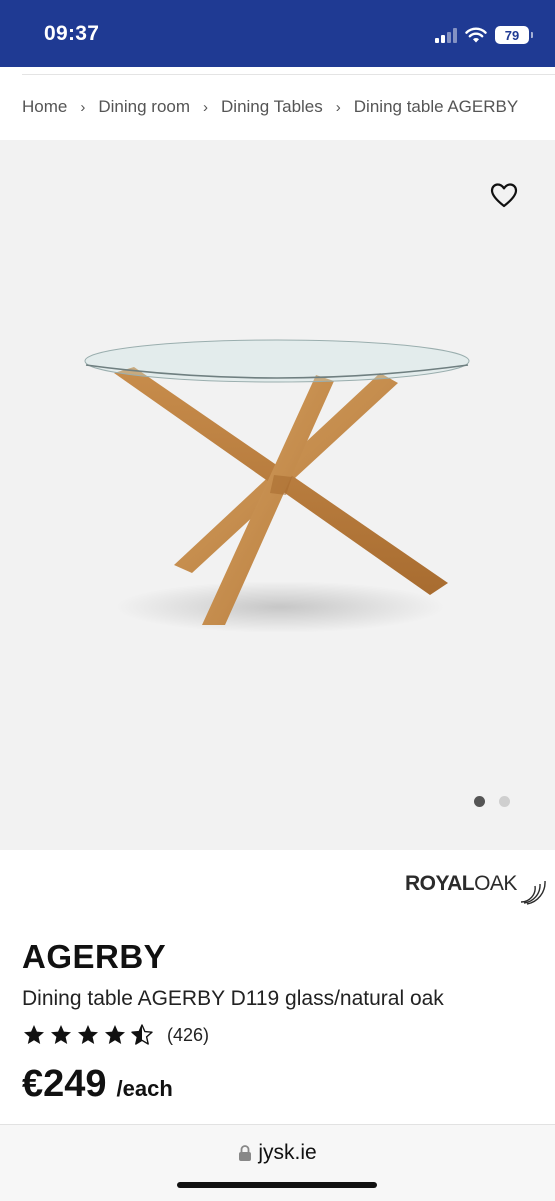 This screenshot has height=1201, width=555. I want to click on price-unit: /each, so click(144, 1088).